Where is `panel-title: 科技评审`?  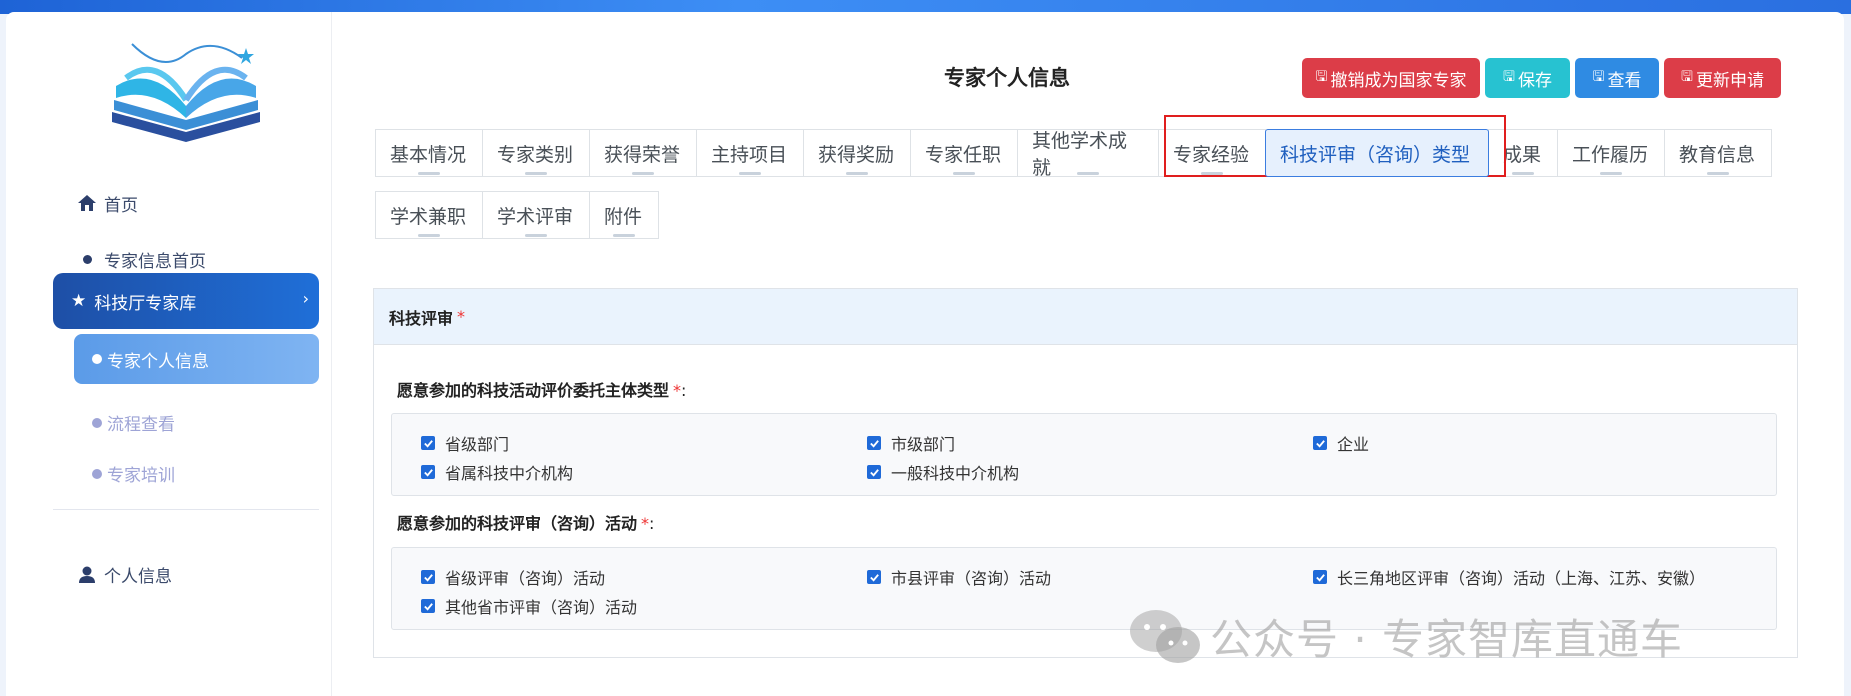
panel-title: 科技评审 is located at coordinates (421, 318).